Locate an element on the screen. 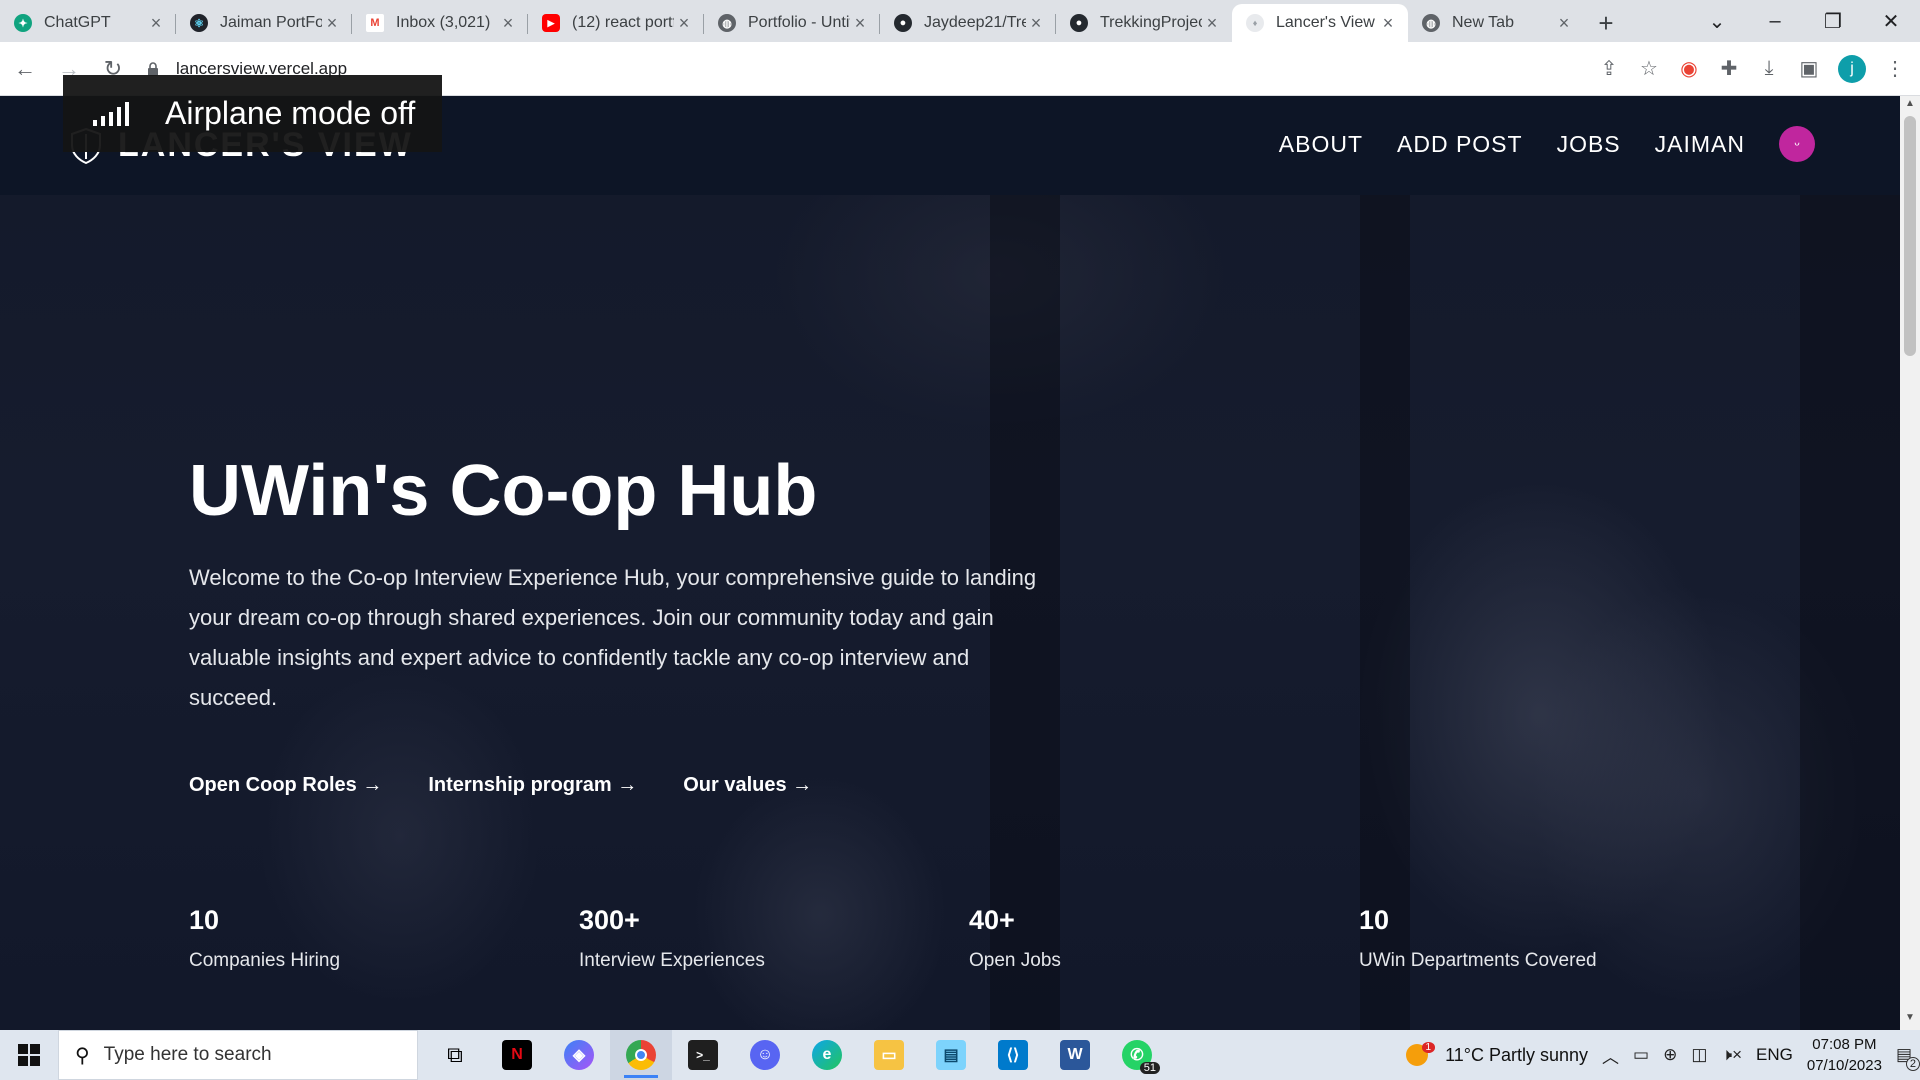  show-hidden-icons-chevron-icon: ︿ is located at coordinates (1610, 1055).